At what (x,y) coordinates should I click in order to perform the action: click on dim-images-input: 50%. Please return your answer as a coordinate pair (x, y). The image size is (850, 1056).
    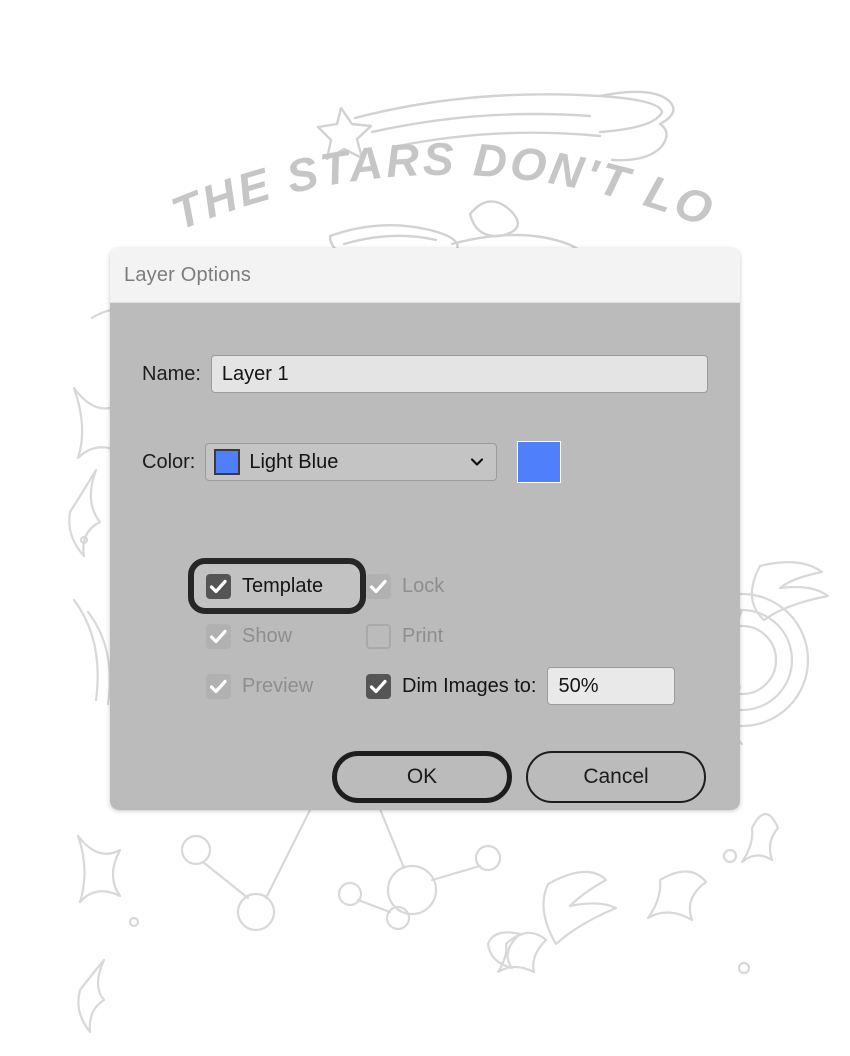
    Looking at the image, I should click on (611, 686).